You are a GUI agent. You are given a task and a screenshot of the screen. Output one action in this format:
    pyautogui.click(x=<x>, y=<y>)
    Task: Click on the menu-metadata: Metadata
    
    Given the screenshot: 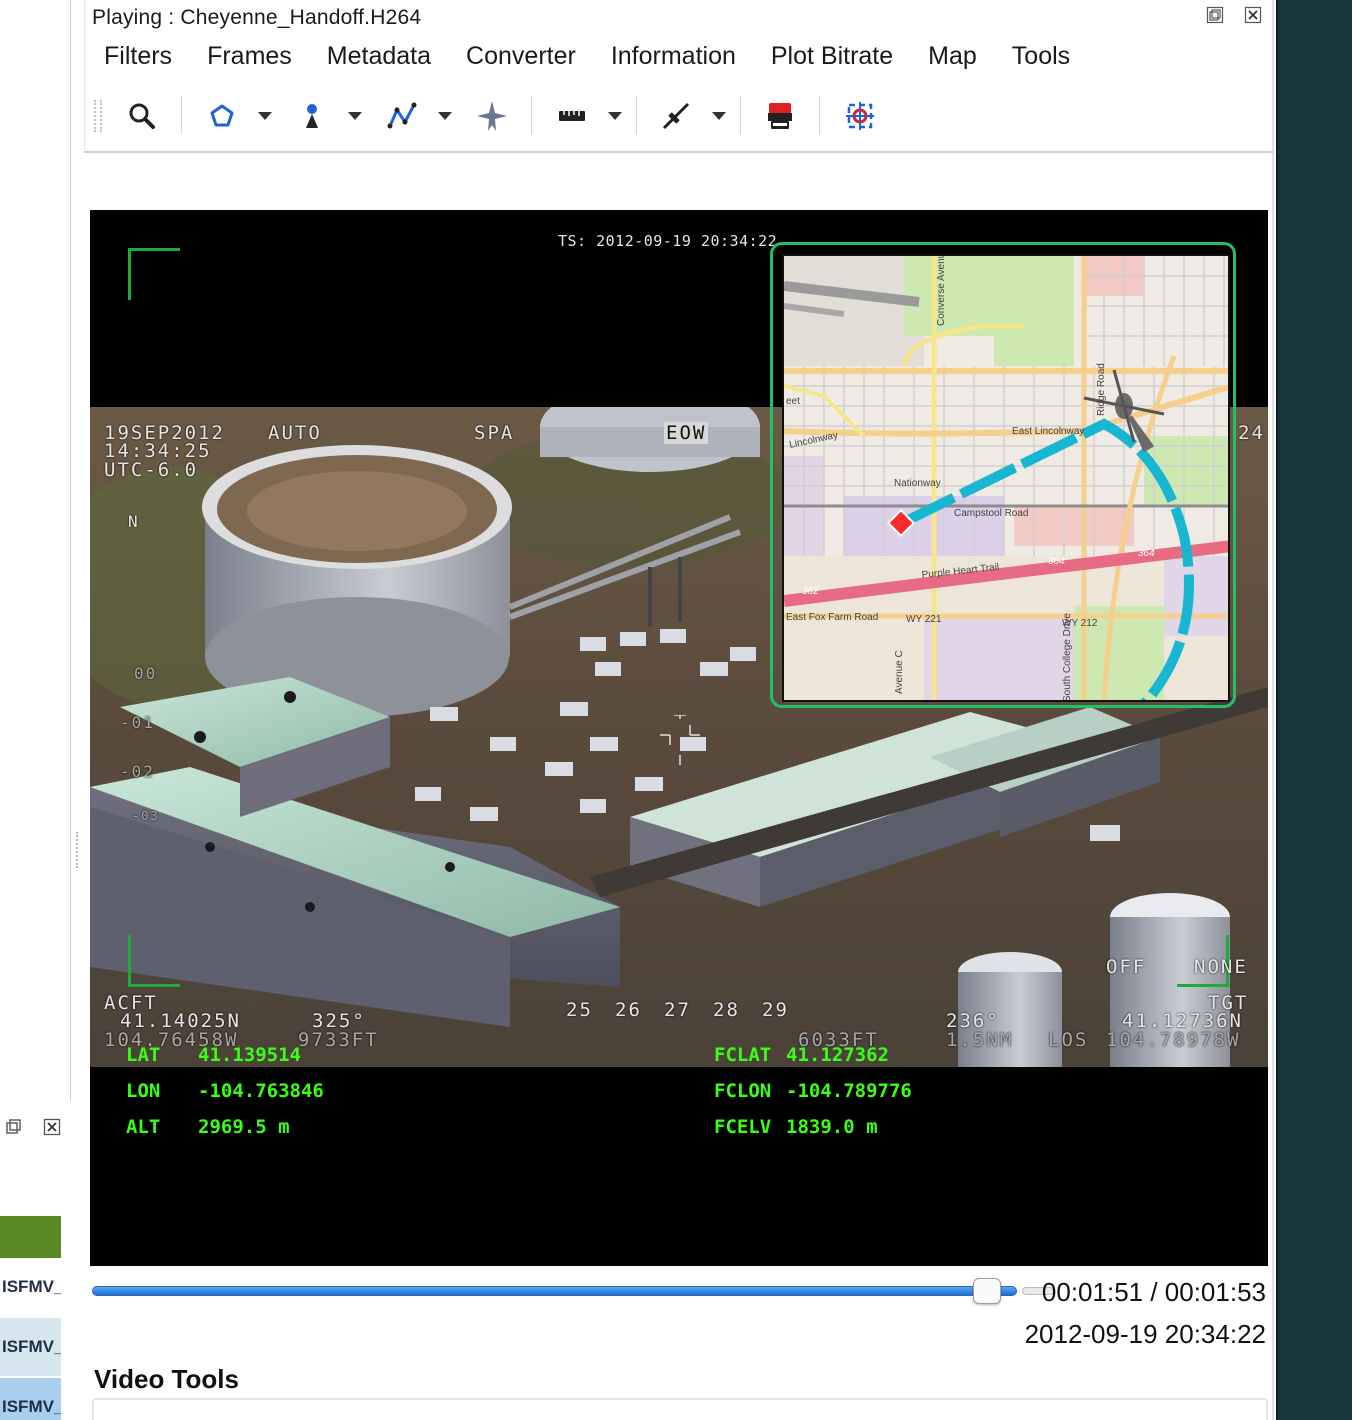 What is the action you would take?
    pyautogui.click(x=376, y=57)
    